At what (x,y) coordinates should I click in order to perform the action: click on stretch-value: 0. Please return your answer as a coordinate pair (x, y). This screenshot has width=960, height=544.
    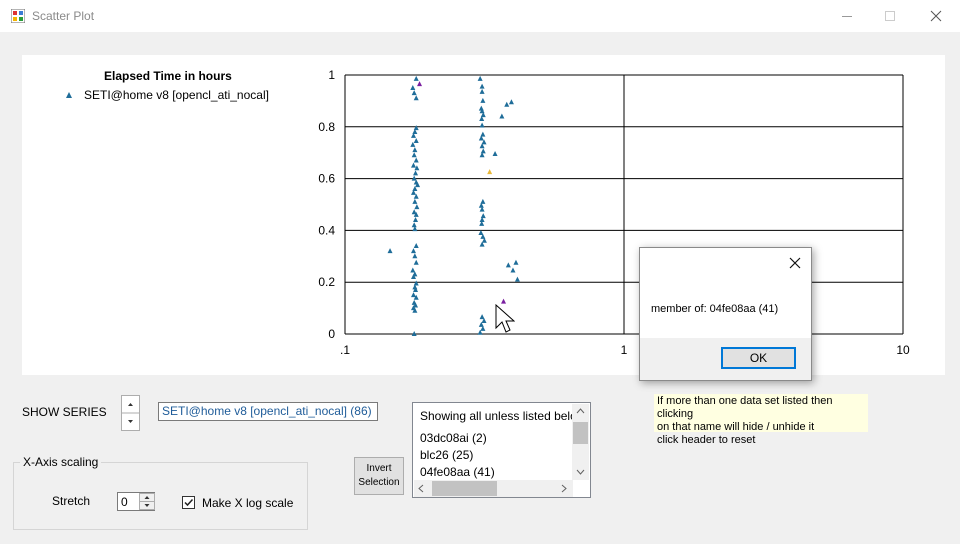
    Looking at the image, I should click on (124, 502).